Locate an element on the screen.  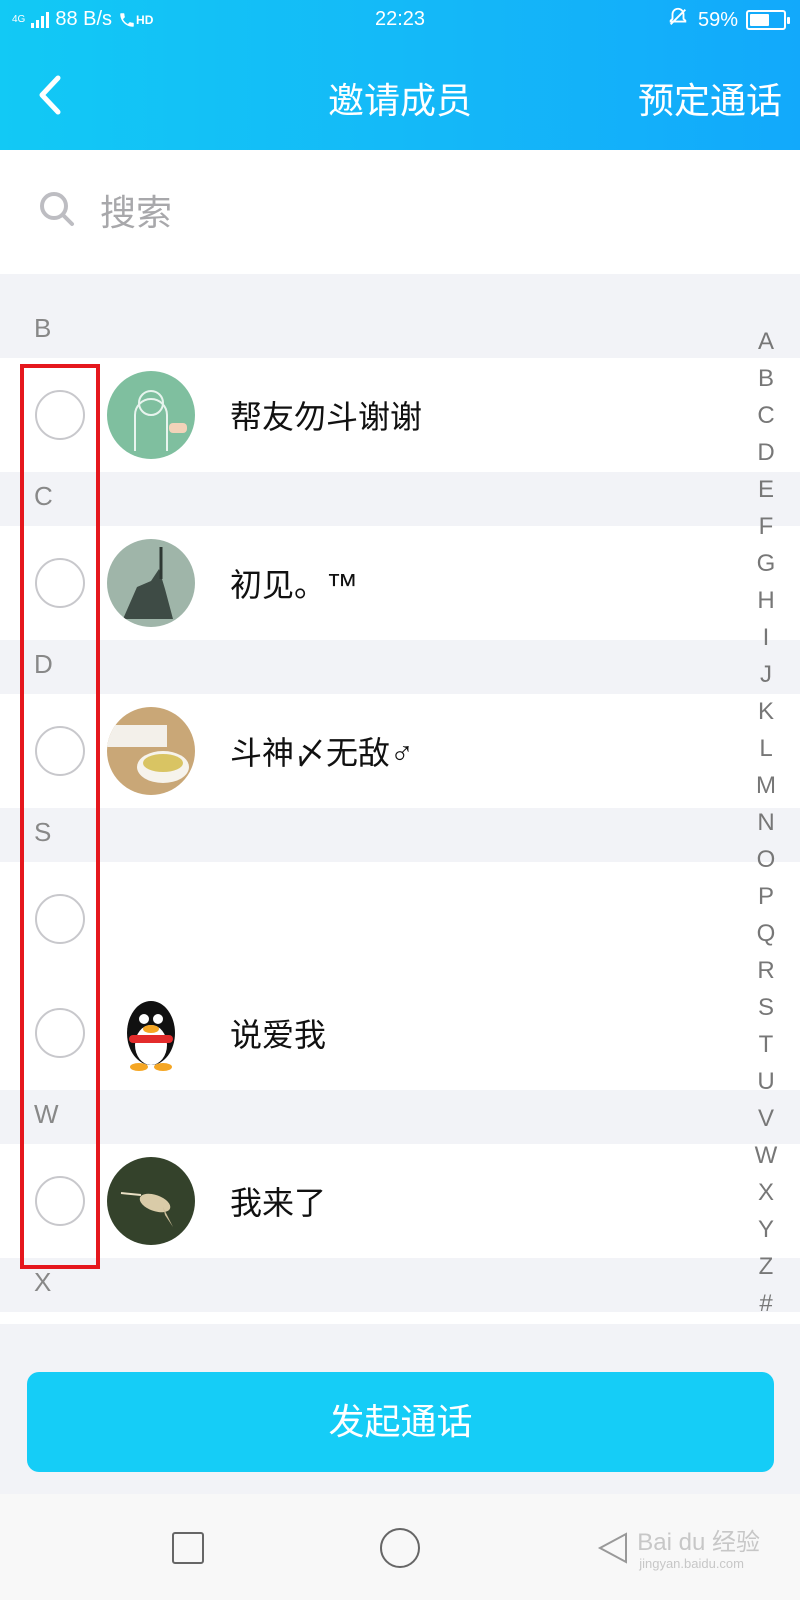
search-input is located at coordinates (400, 213).